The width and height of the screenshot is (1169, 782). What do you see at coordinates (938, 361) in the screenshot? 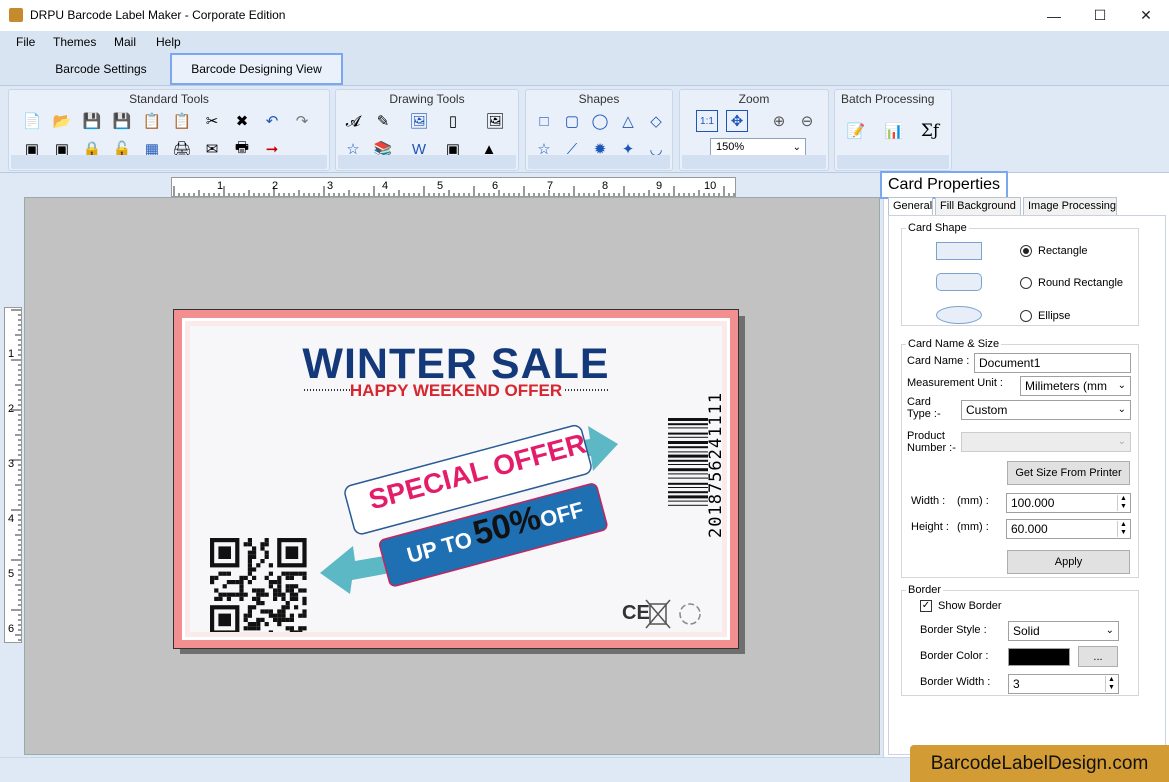
I see `card-name-label: Card Name :` at bounding box center [938, 361].